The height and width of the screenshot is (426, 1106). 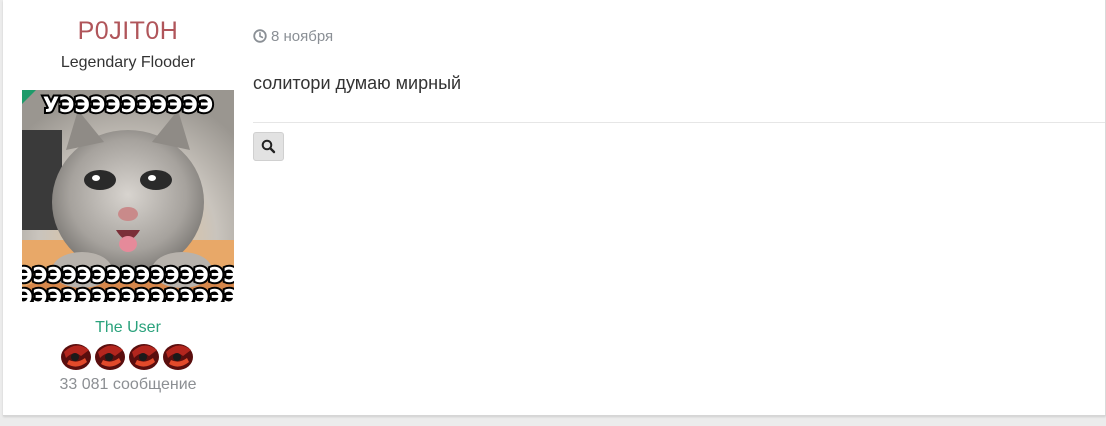 I want to click on author-title: Legendary Flooder, so click(x=128, y=62).